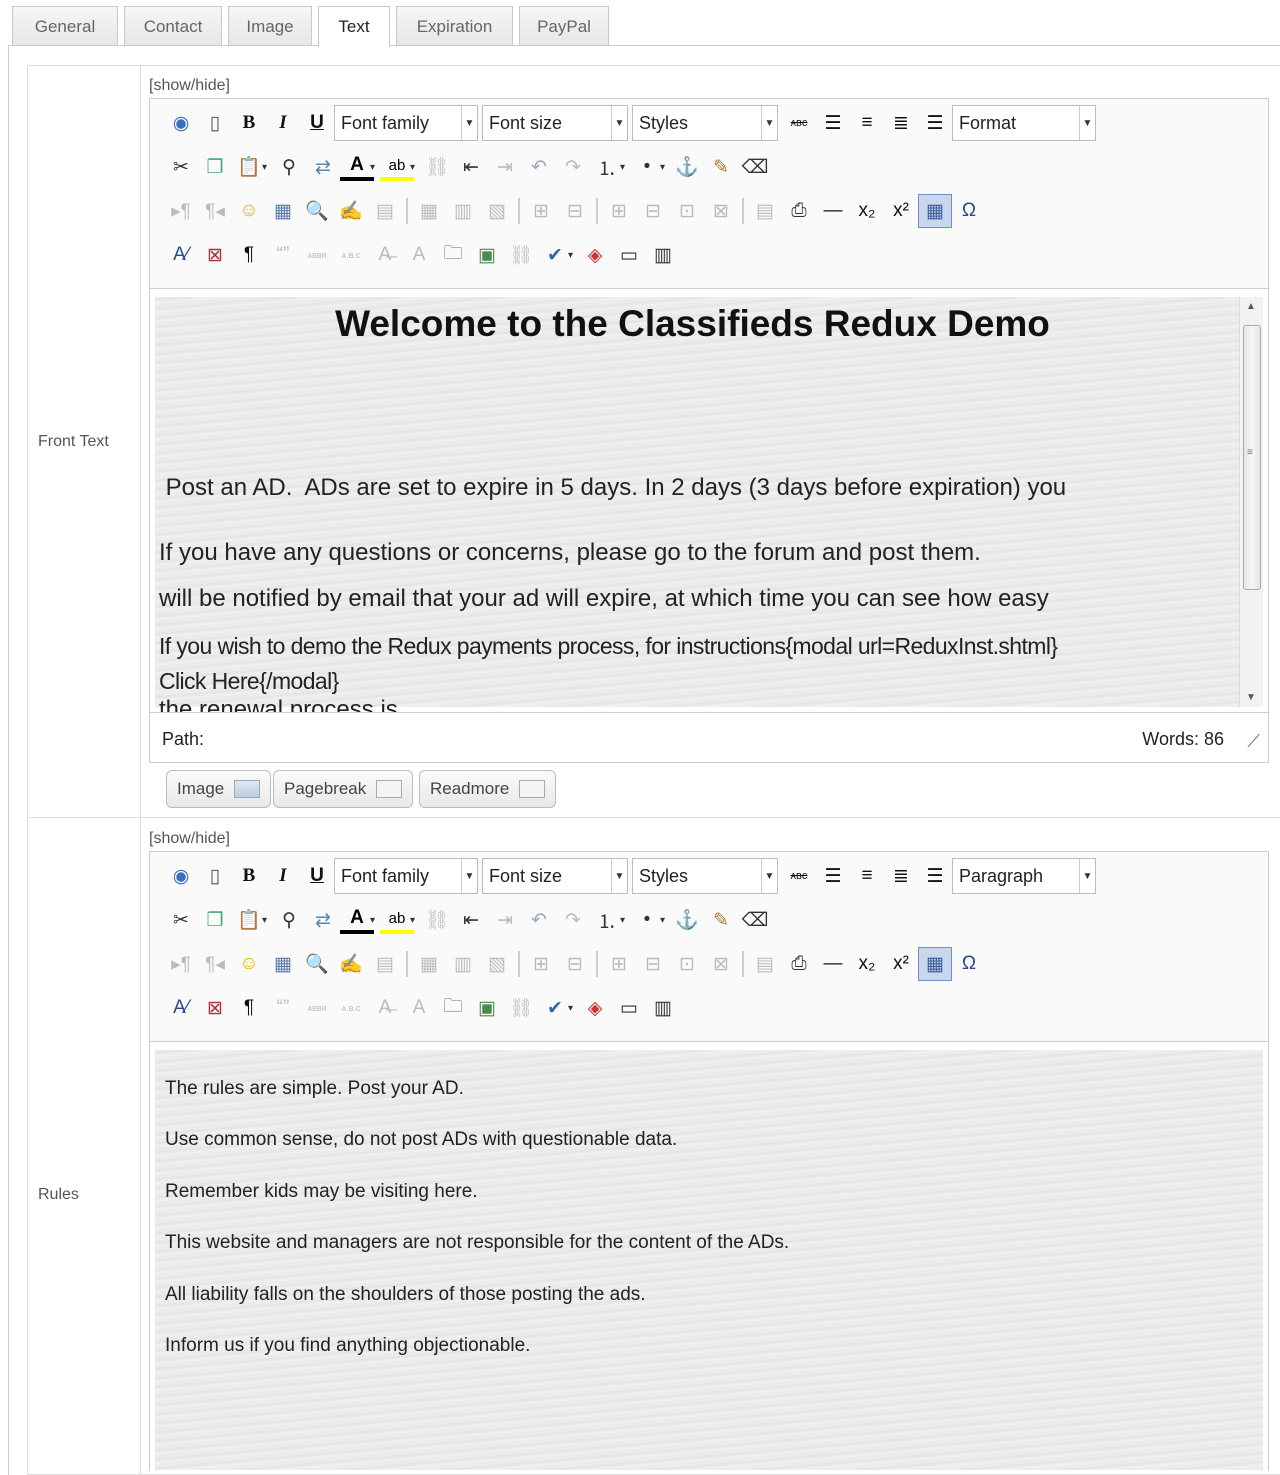  What do you see at coordinates (463, 211) in the screenshot?
I see `row-props-icon: ▥` at bounding box center [463, 211].